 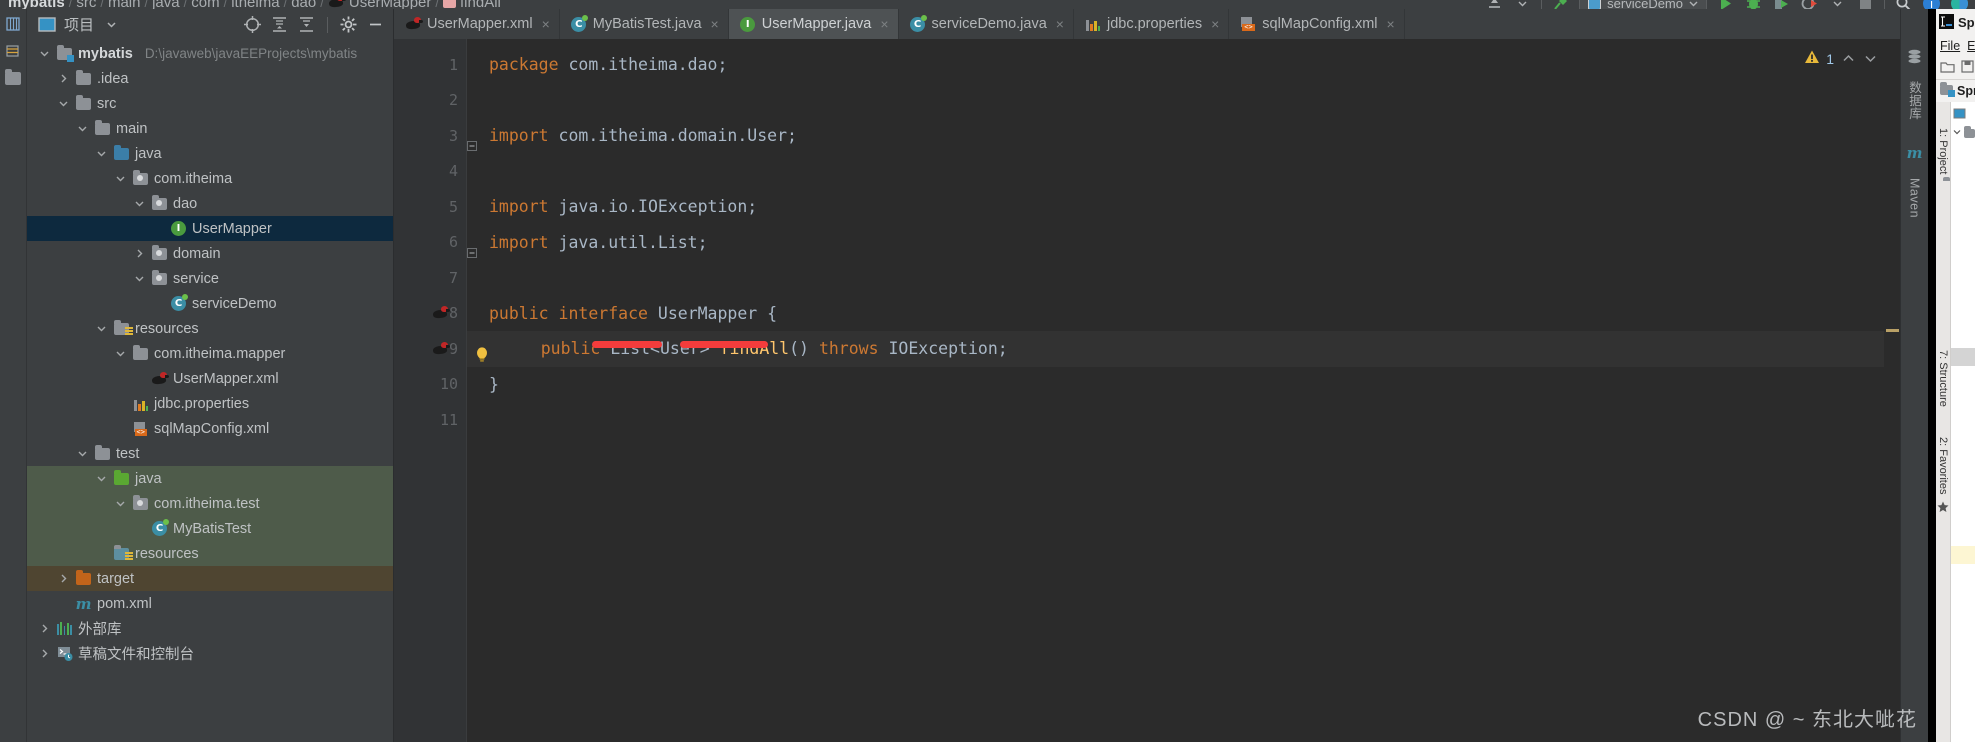 I want to click on editor-tab-mybatistest-java: C MyBatisTest.java ×, so click(x=644, y=24).